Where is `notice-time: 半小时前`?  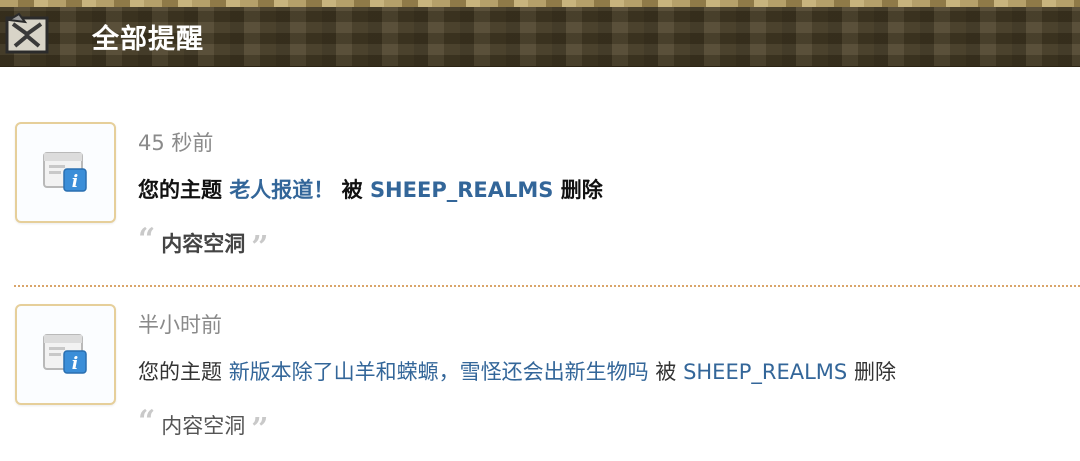 notice-time: 半小时前 is located at coordinates (180, 325).